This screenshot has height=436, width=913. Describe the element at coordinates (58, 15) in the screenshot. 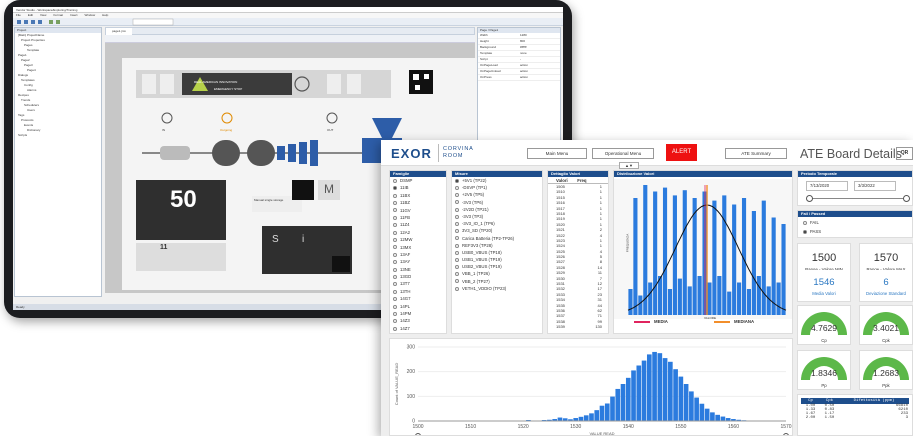

I see `menu-item-format: Format` at that location.